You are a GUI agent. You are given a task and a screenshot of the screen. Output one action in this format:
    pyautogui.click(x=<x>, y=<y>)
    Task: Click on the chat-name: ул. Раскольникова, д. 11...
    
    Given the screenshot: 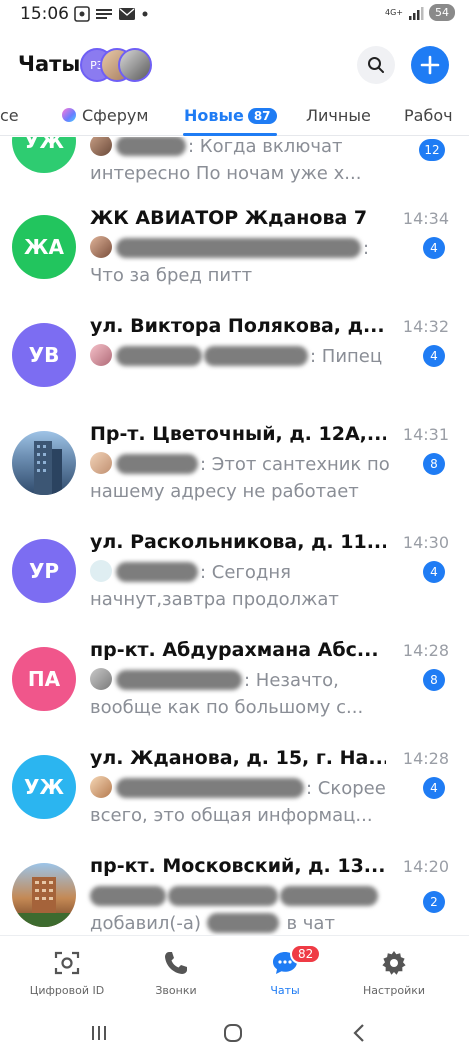 What is the action you would take?
    pyautogui.click(x=238, y=542)
    